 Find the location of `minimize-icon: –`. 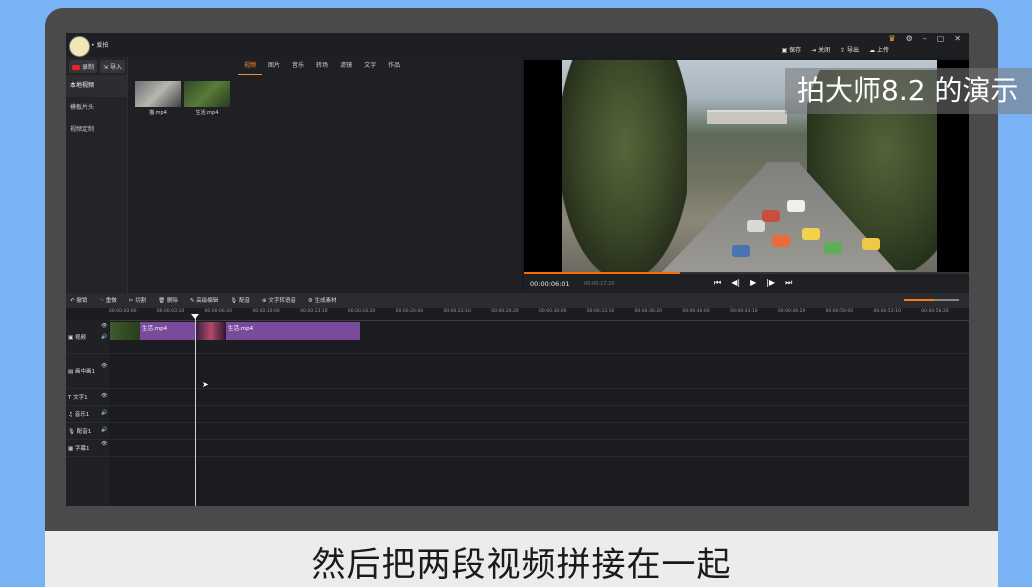

minimize-icon: – is located at coordinates (925, 38).